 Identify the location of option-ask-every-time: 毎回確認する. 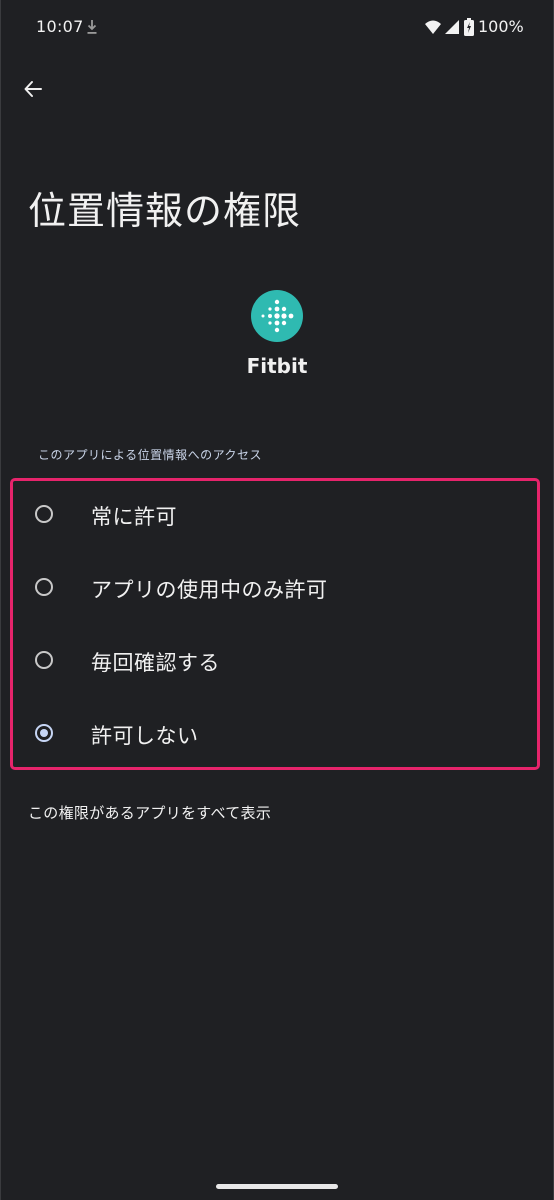
(275, 663).